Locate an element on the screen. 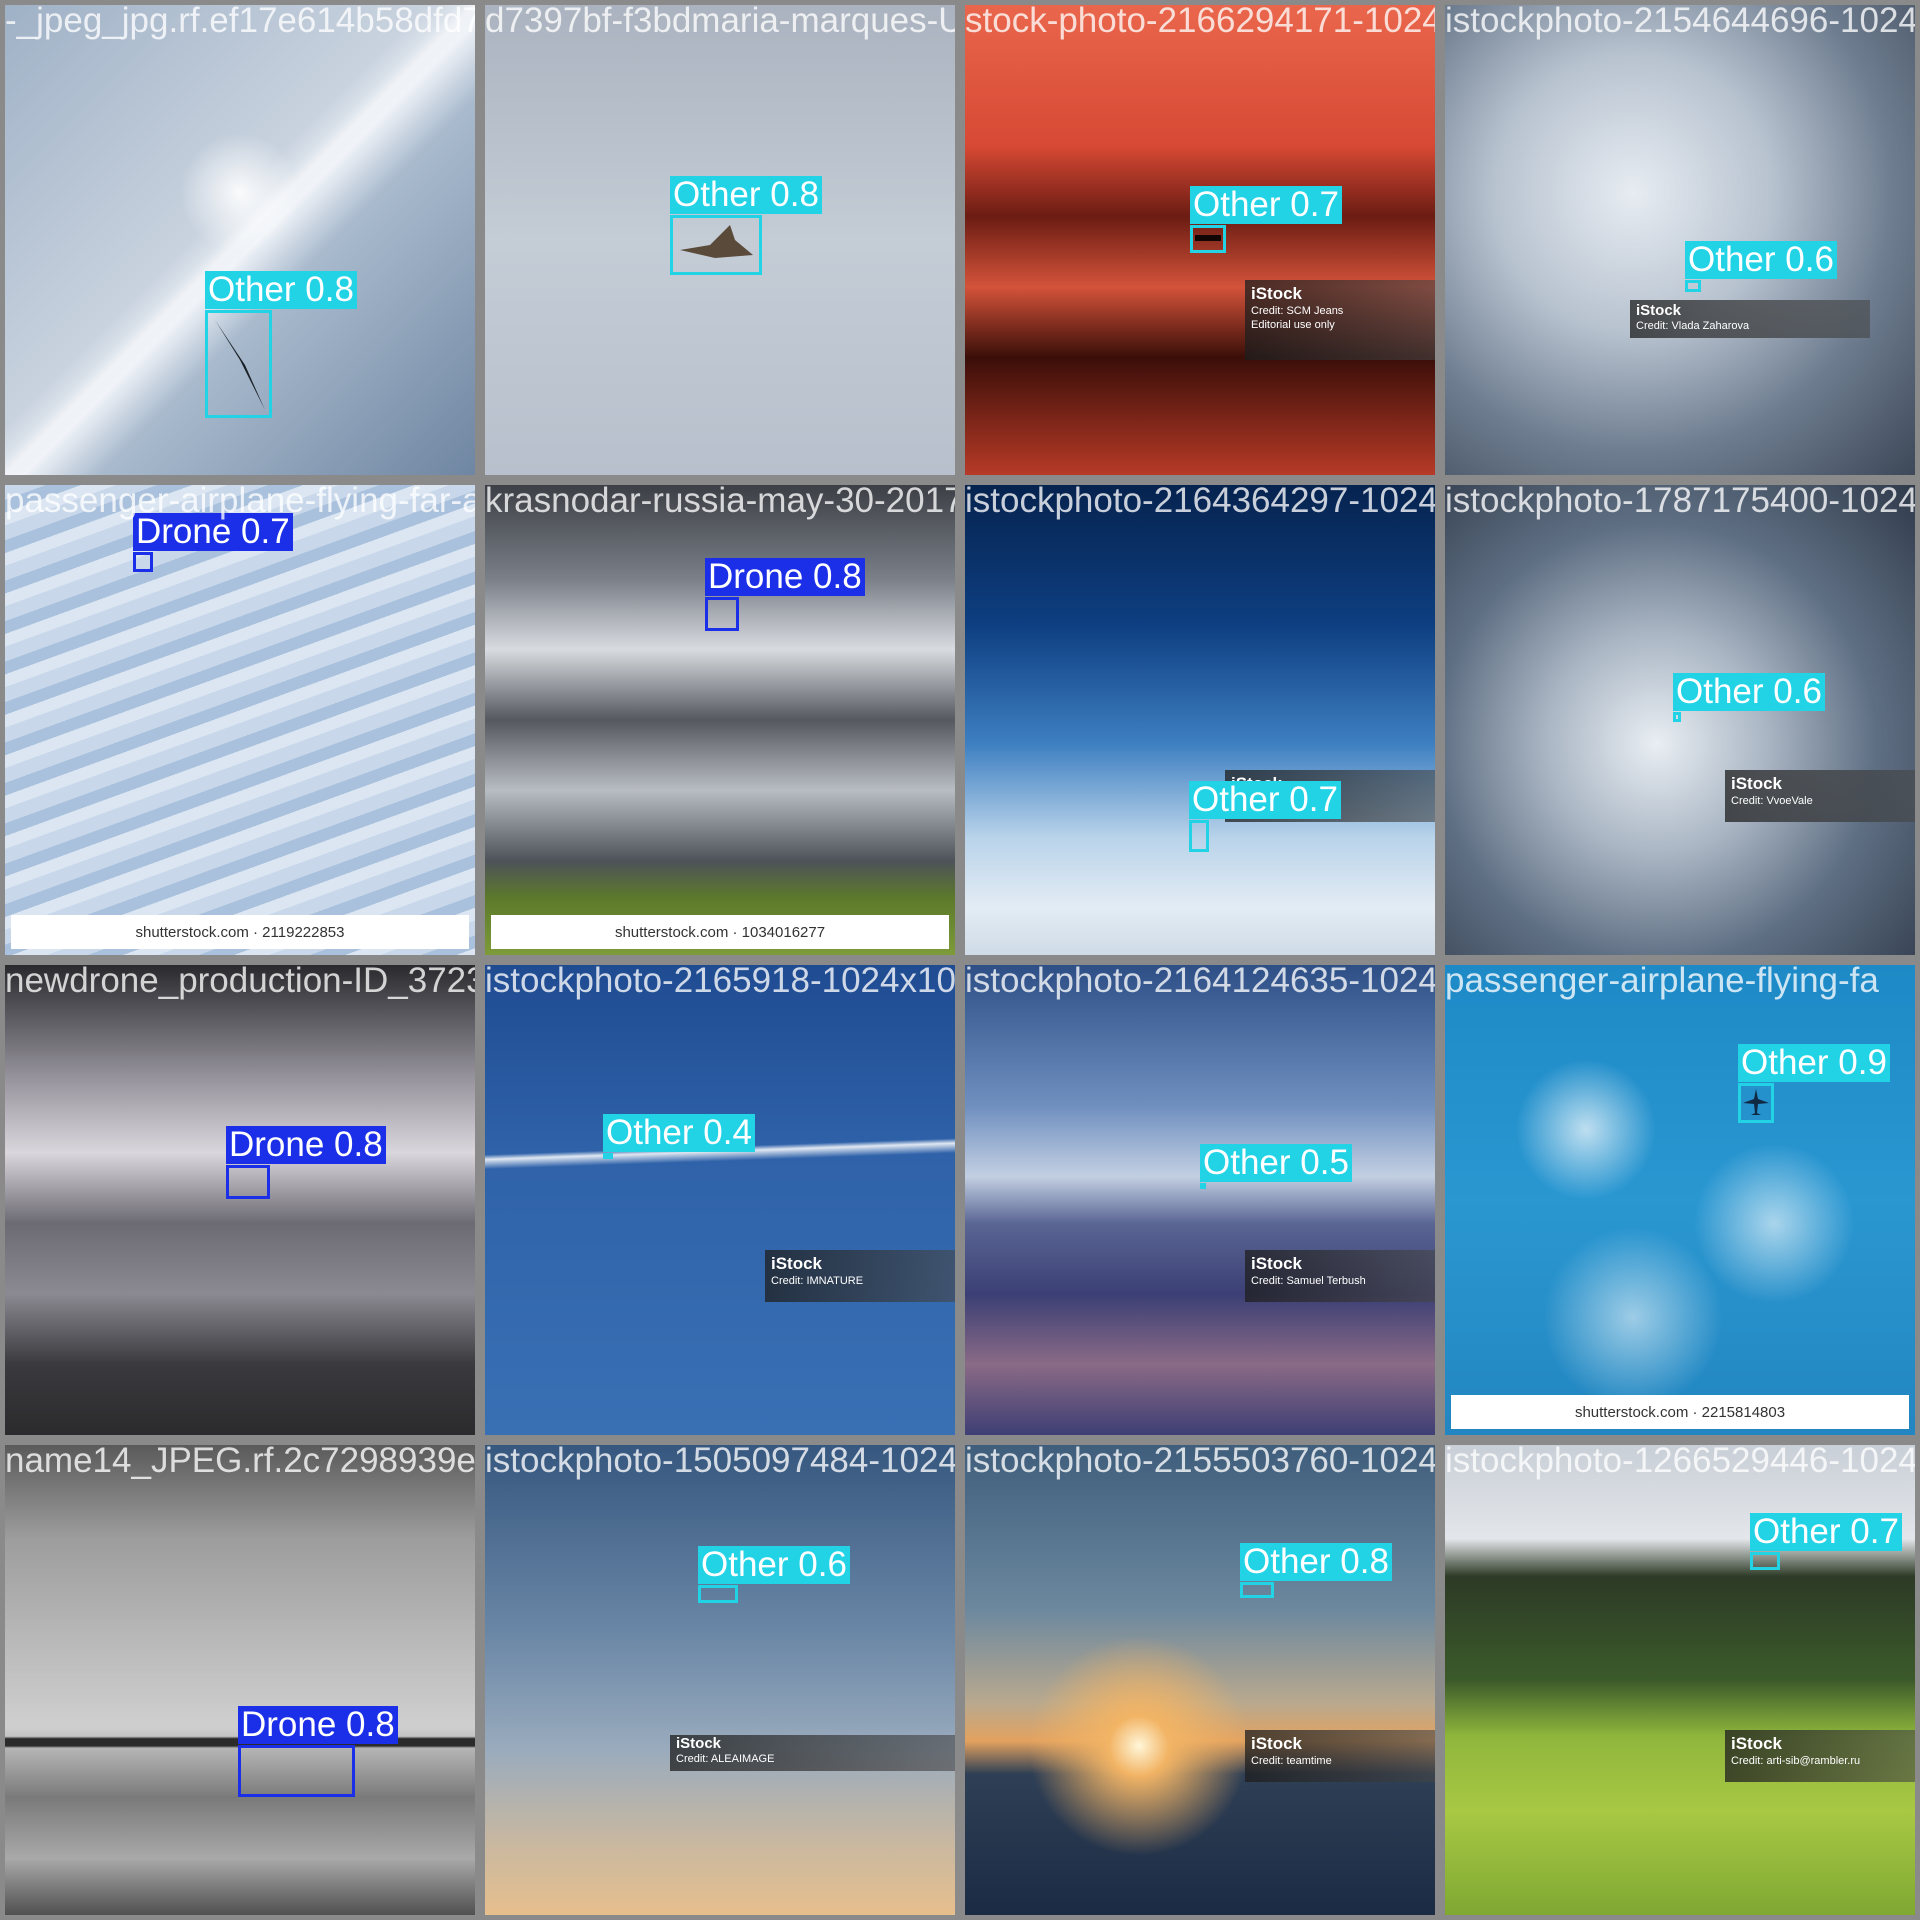  tile-filename: stock-photo-2166294171-1024x1024_jpg is located at coordinates (1200, 22).